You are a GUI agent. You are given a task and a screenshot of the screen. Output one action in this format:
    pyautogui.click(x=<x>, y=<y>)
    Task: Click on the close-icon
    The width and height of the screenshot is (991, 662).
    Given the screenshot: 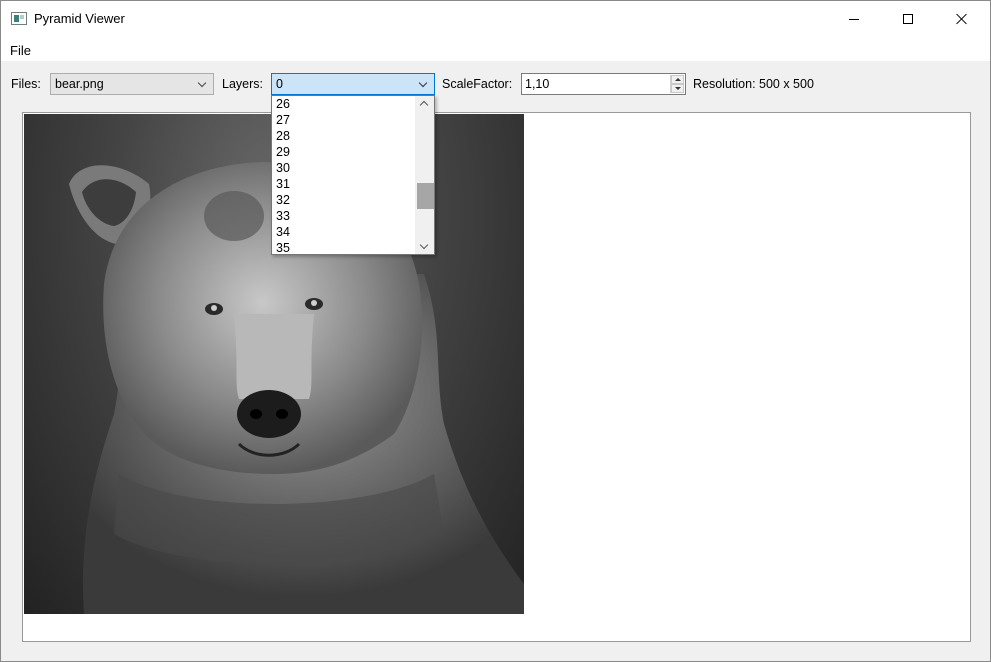 What is the action you would take?
    pyautogui.click(x=962, y=19)
    